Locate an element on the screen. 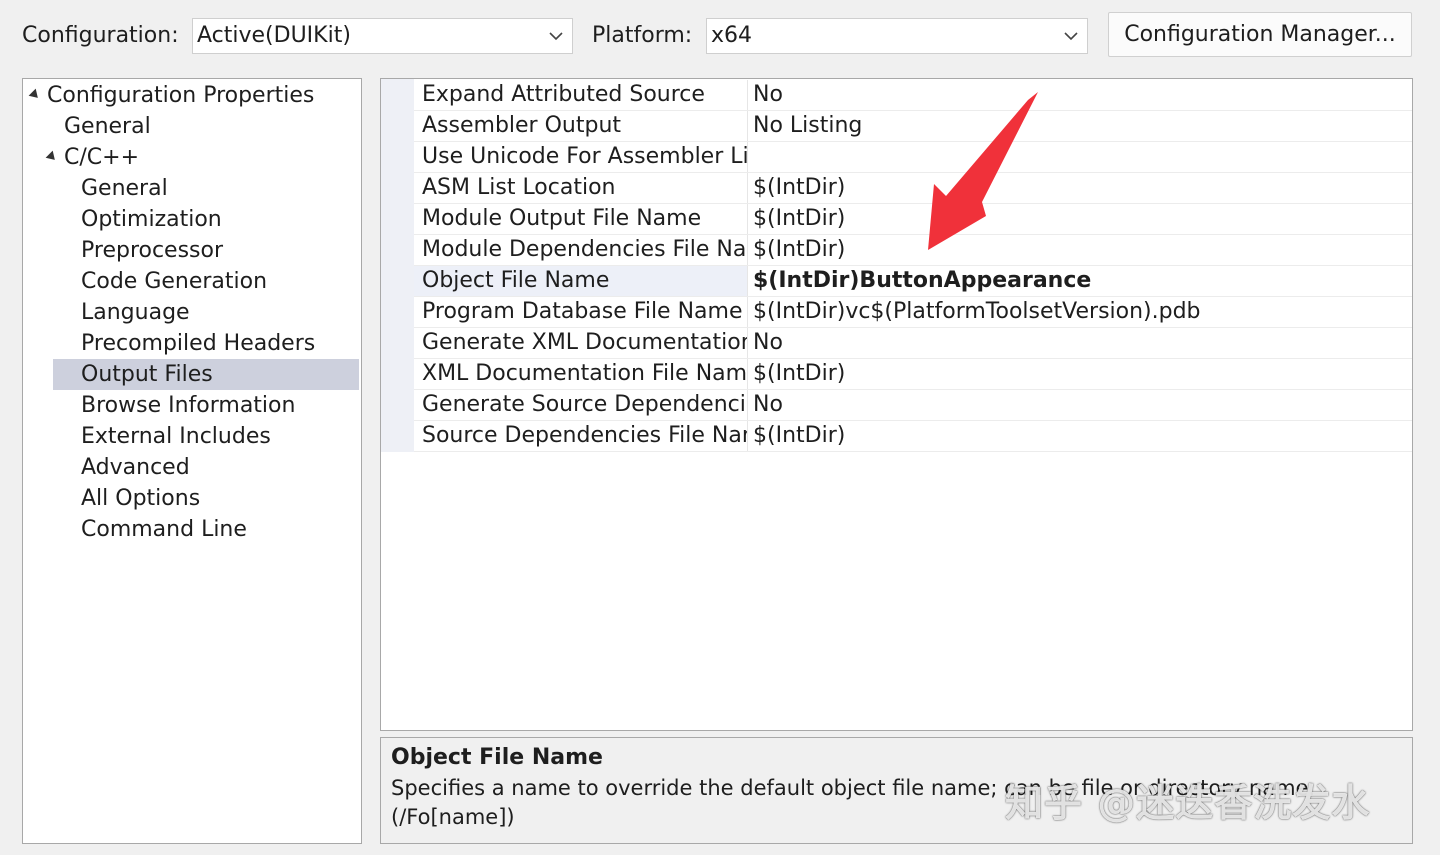 Image resolution: width=1440 pixels, height=855 pixels. property-name: Source Dependencies File Nam is located at coordinates (581, 436).